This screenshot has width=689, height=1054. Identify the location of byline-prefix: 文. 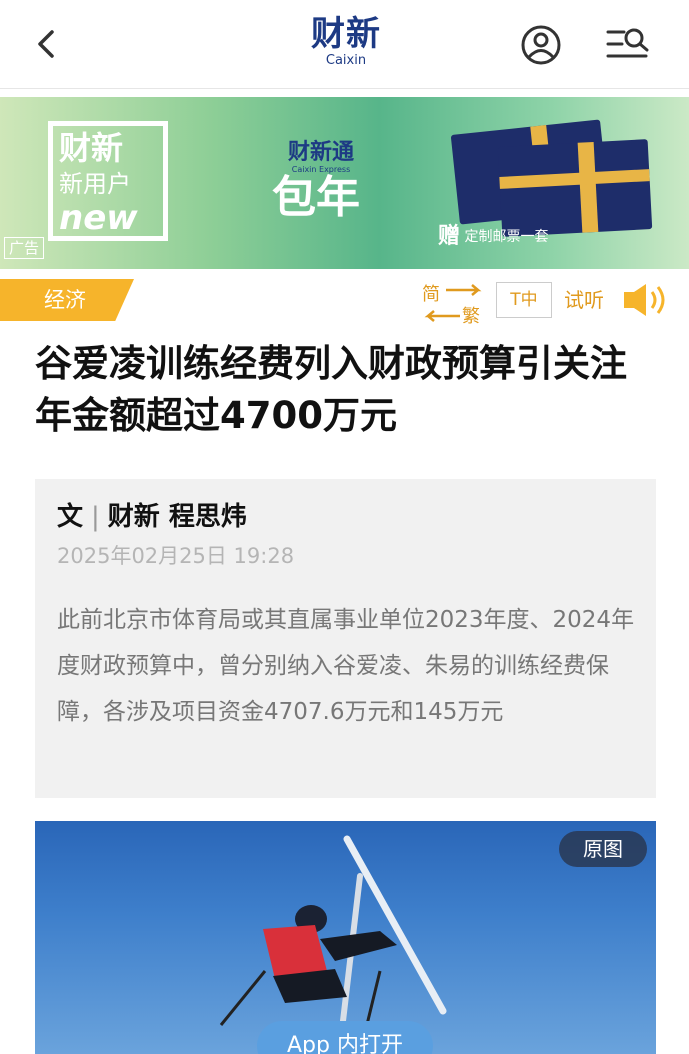
(70, 517).